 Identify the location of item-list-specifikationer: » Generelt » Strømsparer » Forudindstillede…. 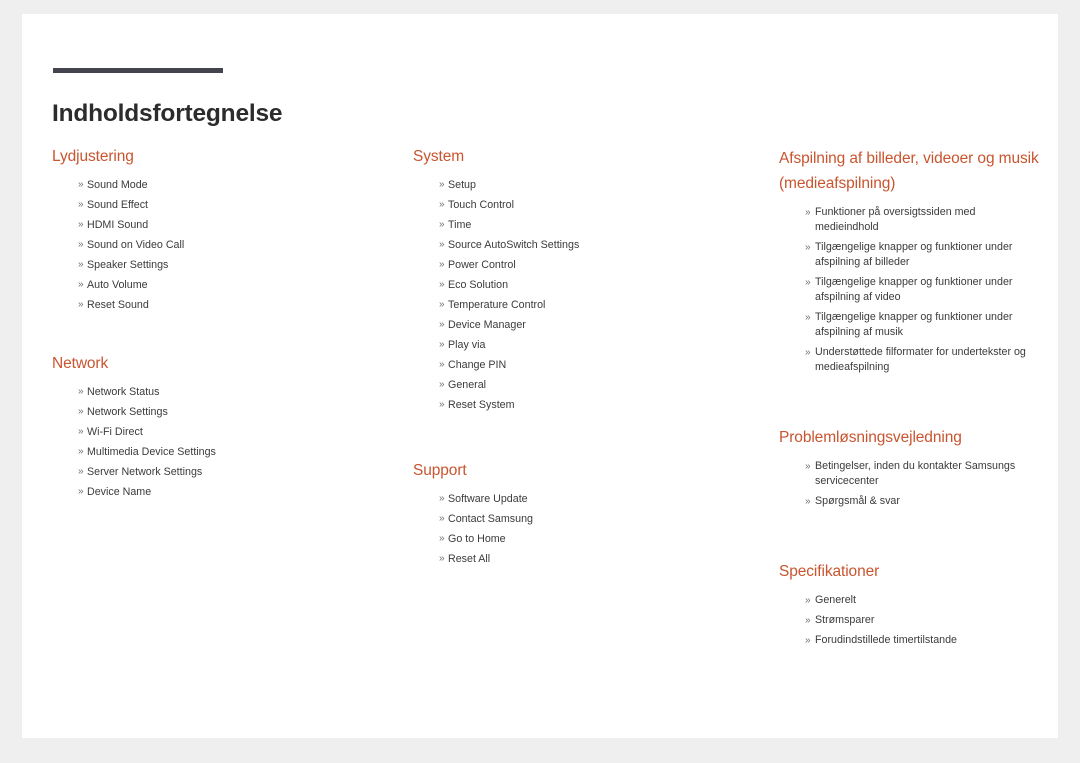
(910, 623).